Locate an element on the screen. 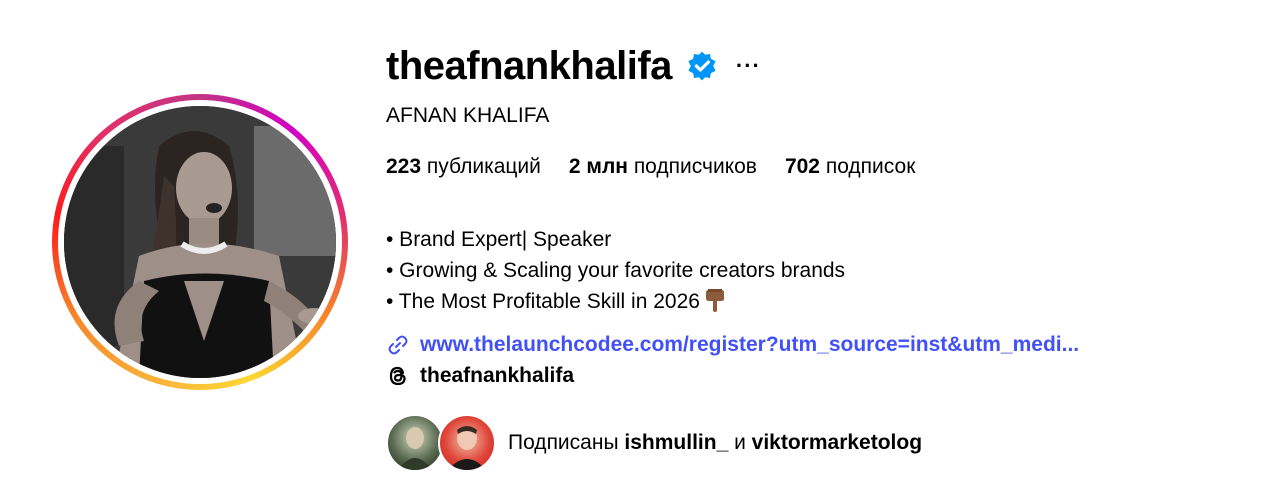 This screenshot has height=490, width=1280. threads-link: theafnankhalifa is located at coordinates (480, 376).